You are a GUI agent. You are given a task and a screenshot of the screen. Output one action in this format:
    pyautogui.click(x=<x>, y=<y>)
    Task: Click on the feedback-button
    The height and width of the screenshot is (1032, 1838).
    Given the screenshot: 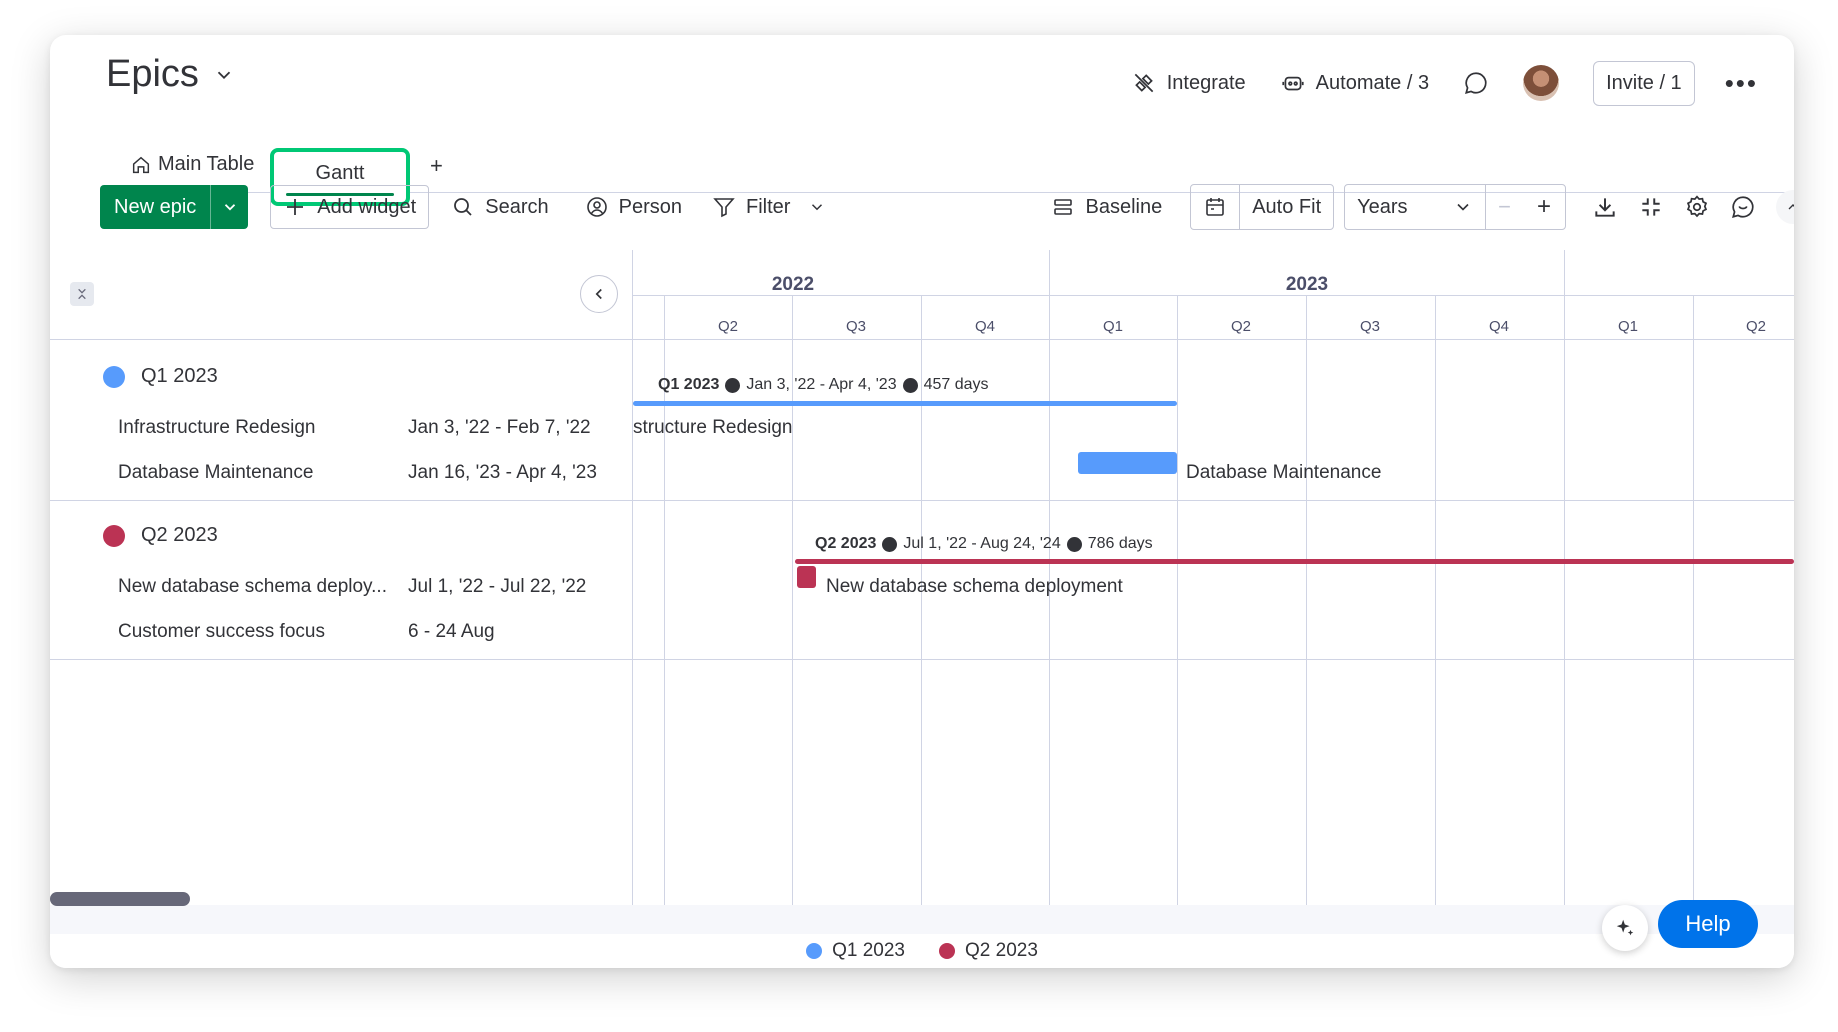 What is the action you would take?
    pyautogui.click(x=1743, y=207)
    